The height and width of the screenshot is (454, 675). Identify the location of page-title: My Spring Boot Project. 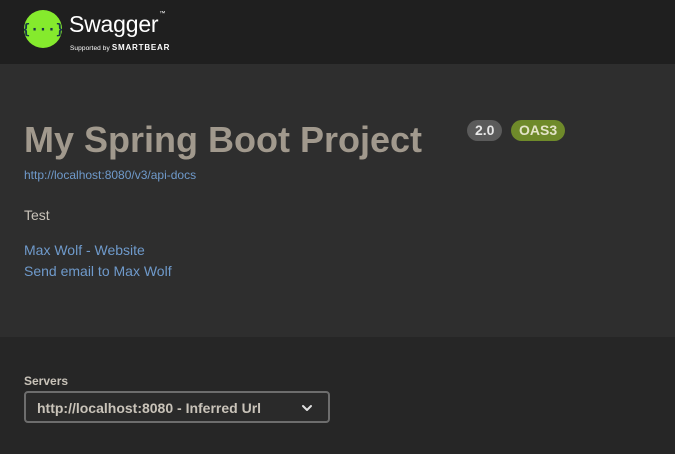
(223, 139).